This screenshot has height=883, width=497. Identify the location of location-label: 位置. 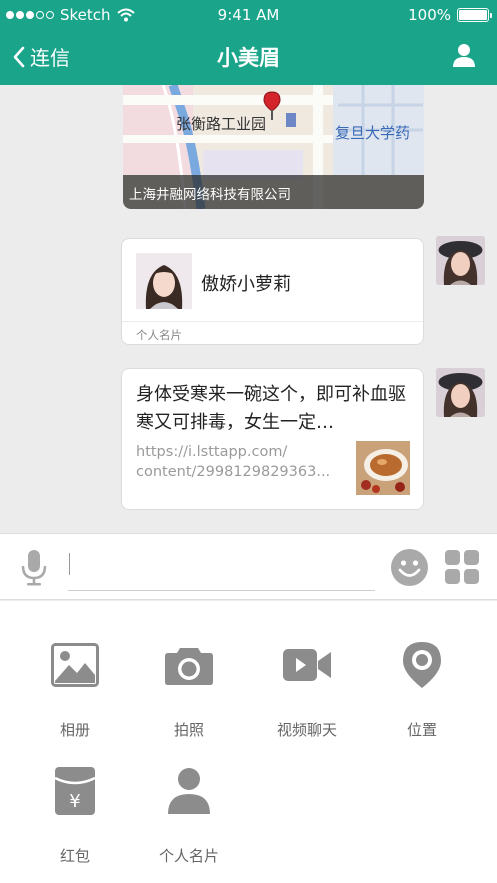
(421, 730).